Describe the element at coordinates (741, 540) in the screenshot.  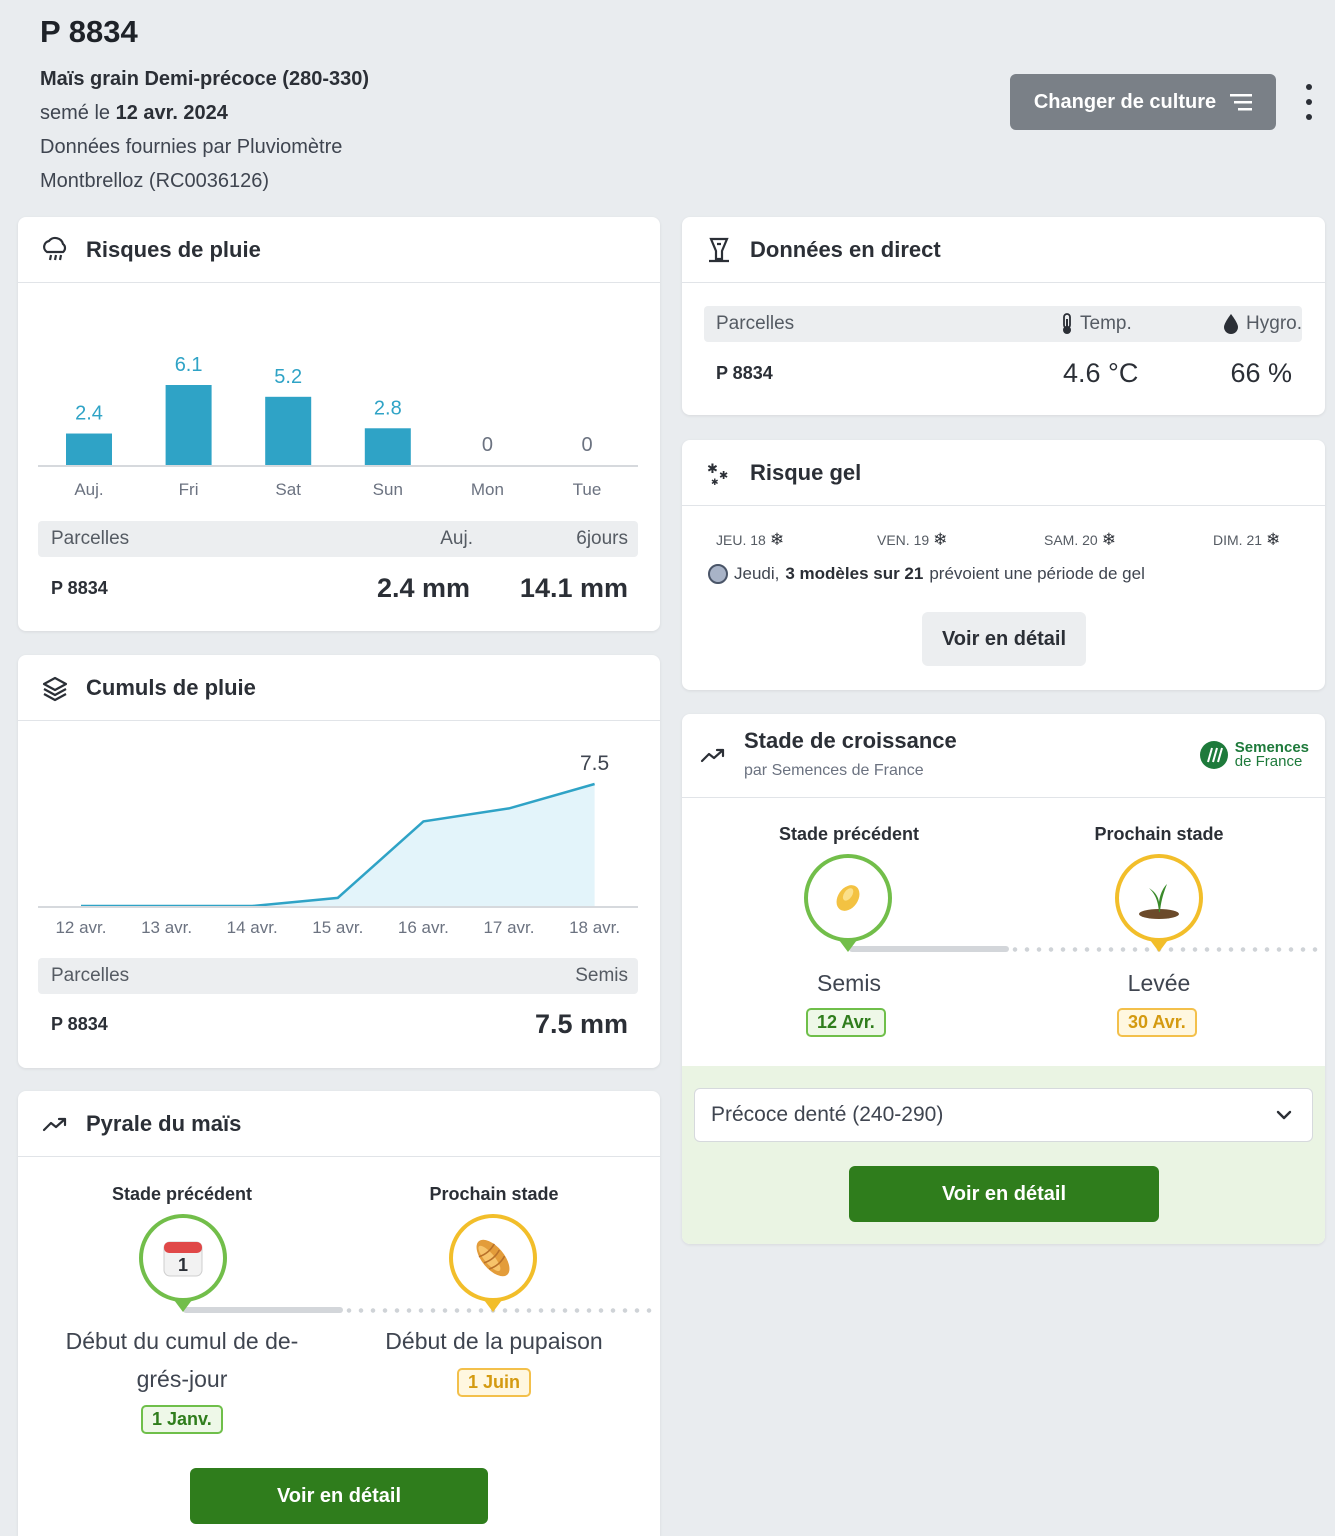
I see `frost-day-label: JEU. 18` at that location.